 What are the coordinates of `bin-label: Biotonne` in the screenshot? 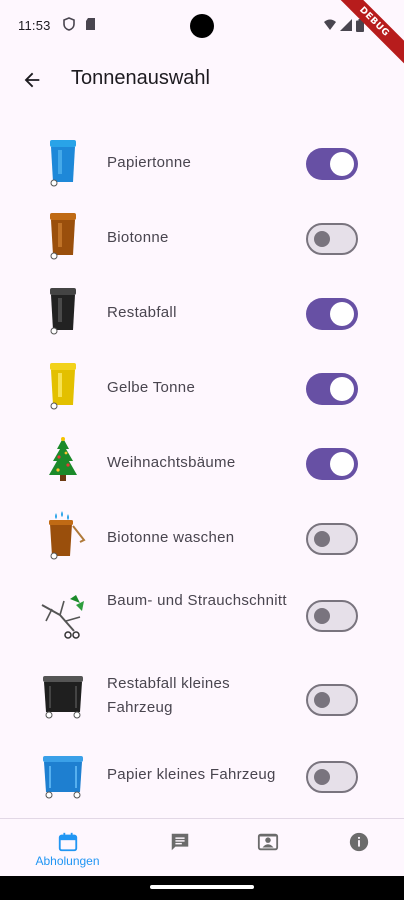 It's located at (138, 237).